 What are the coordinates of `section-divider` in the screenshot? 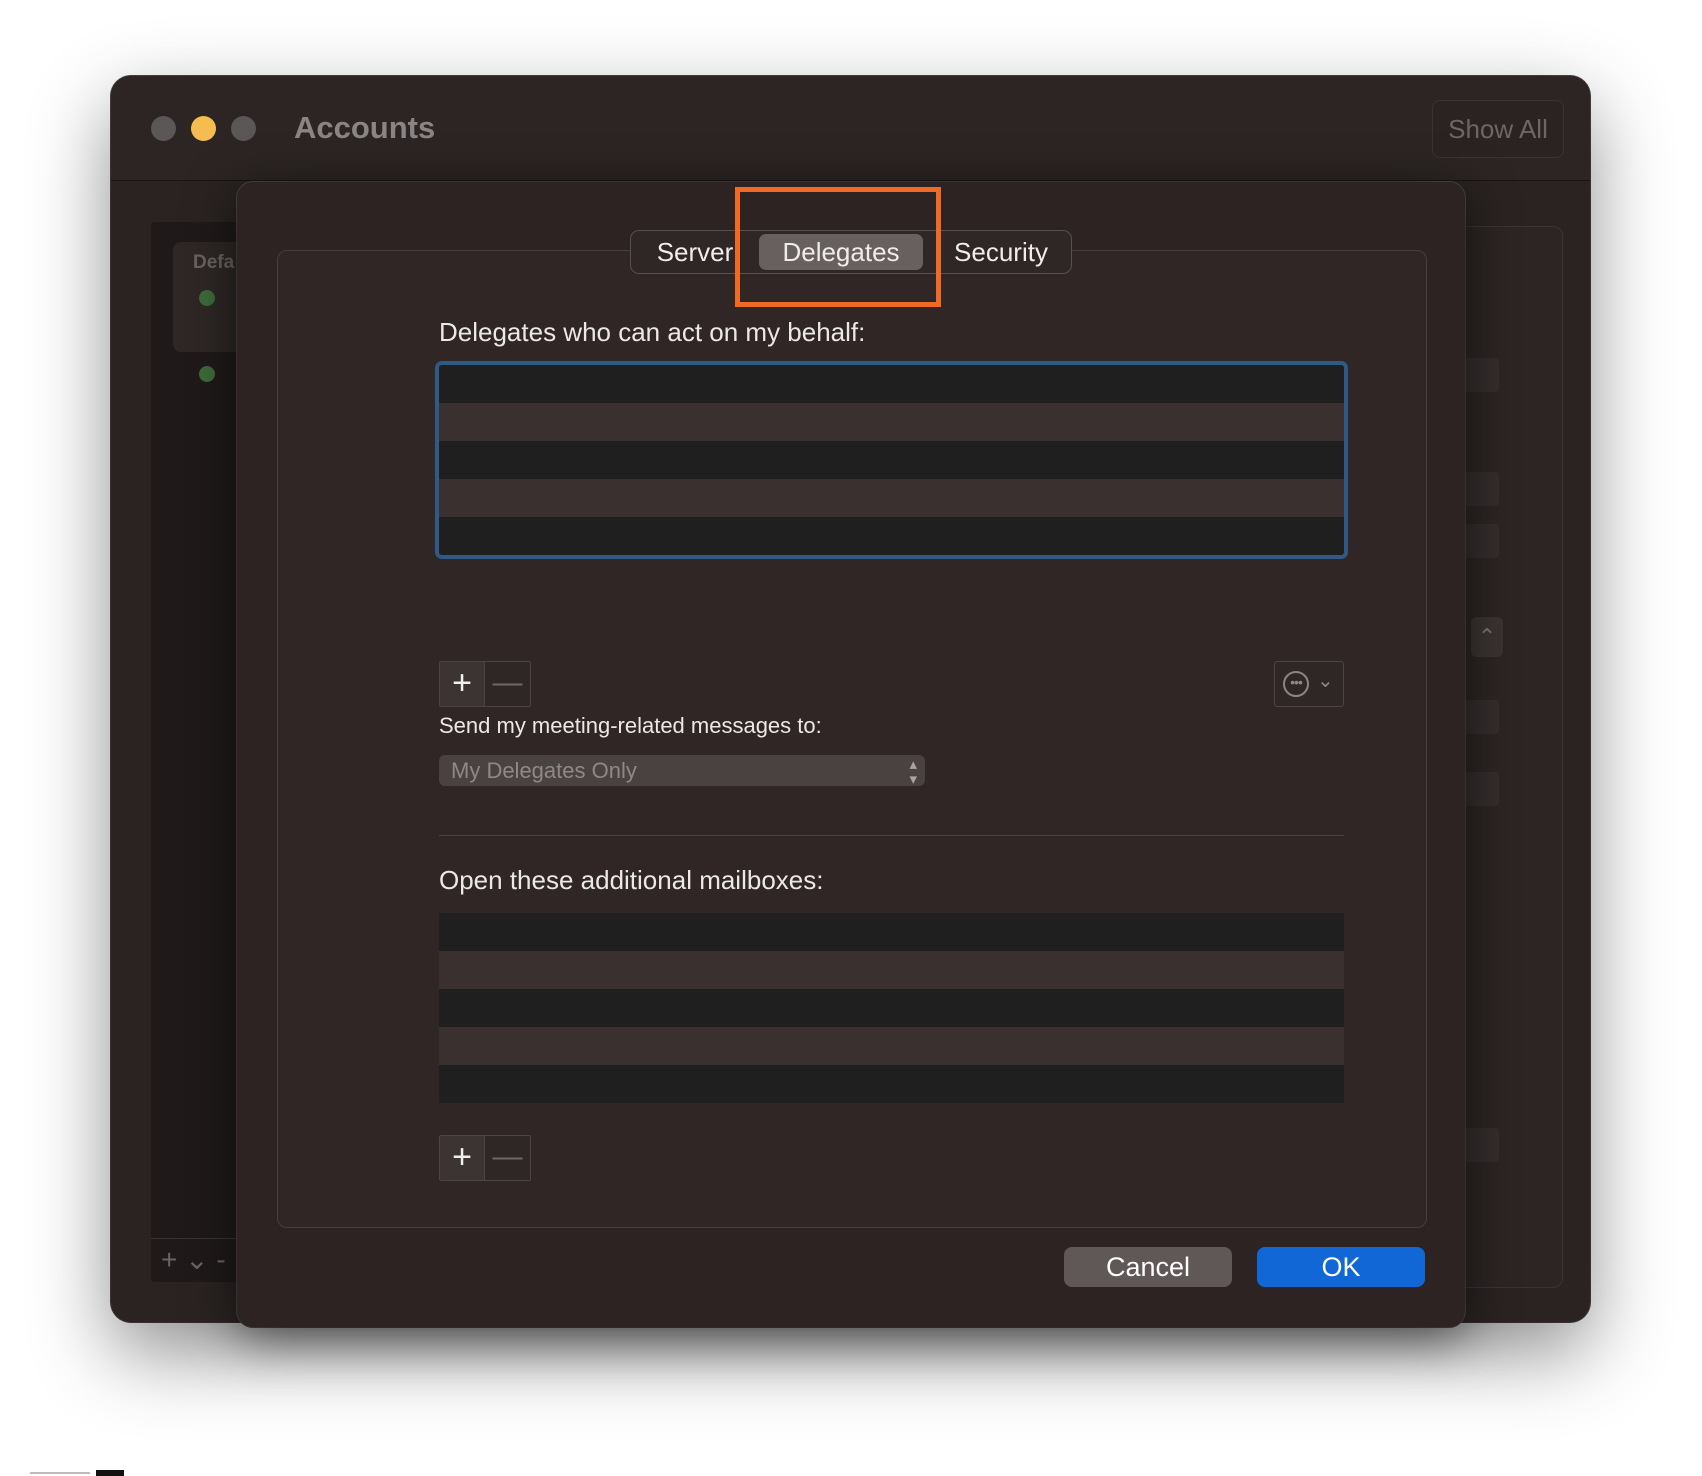 It's located at (891, 835).